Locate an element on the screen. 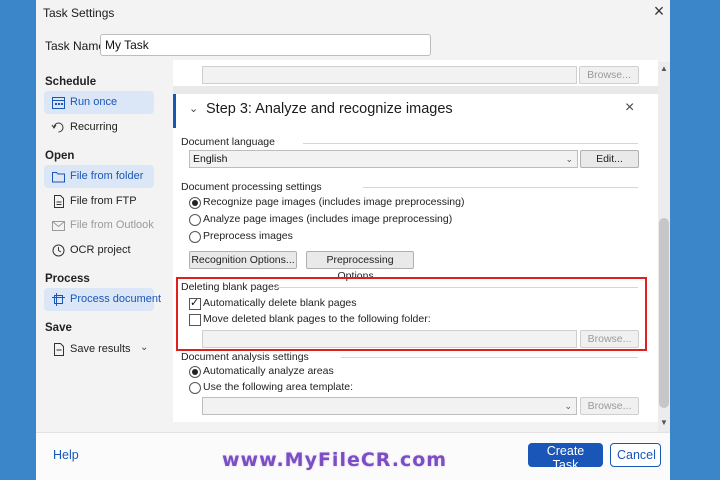  cancel-button: Cancel is located at coordinates (635, 455).